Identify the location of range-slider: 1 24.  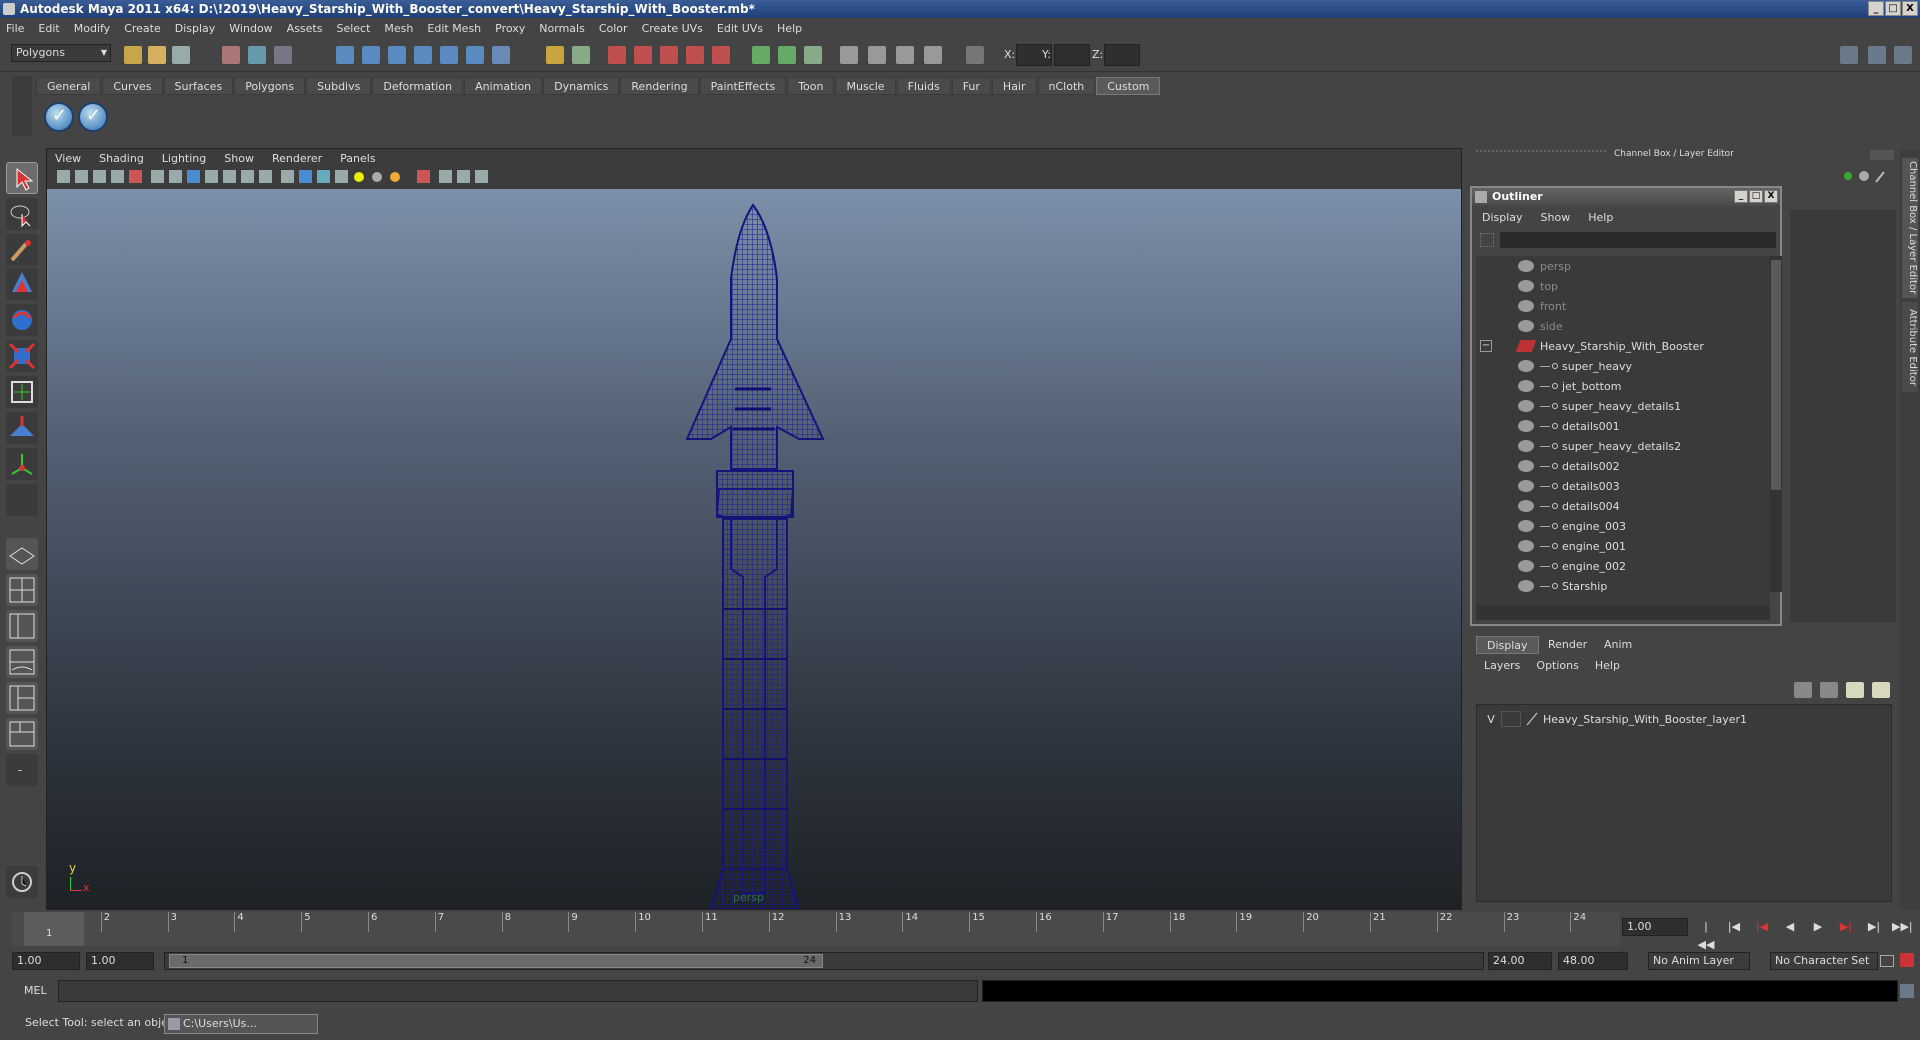
(824, 961).